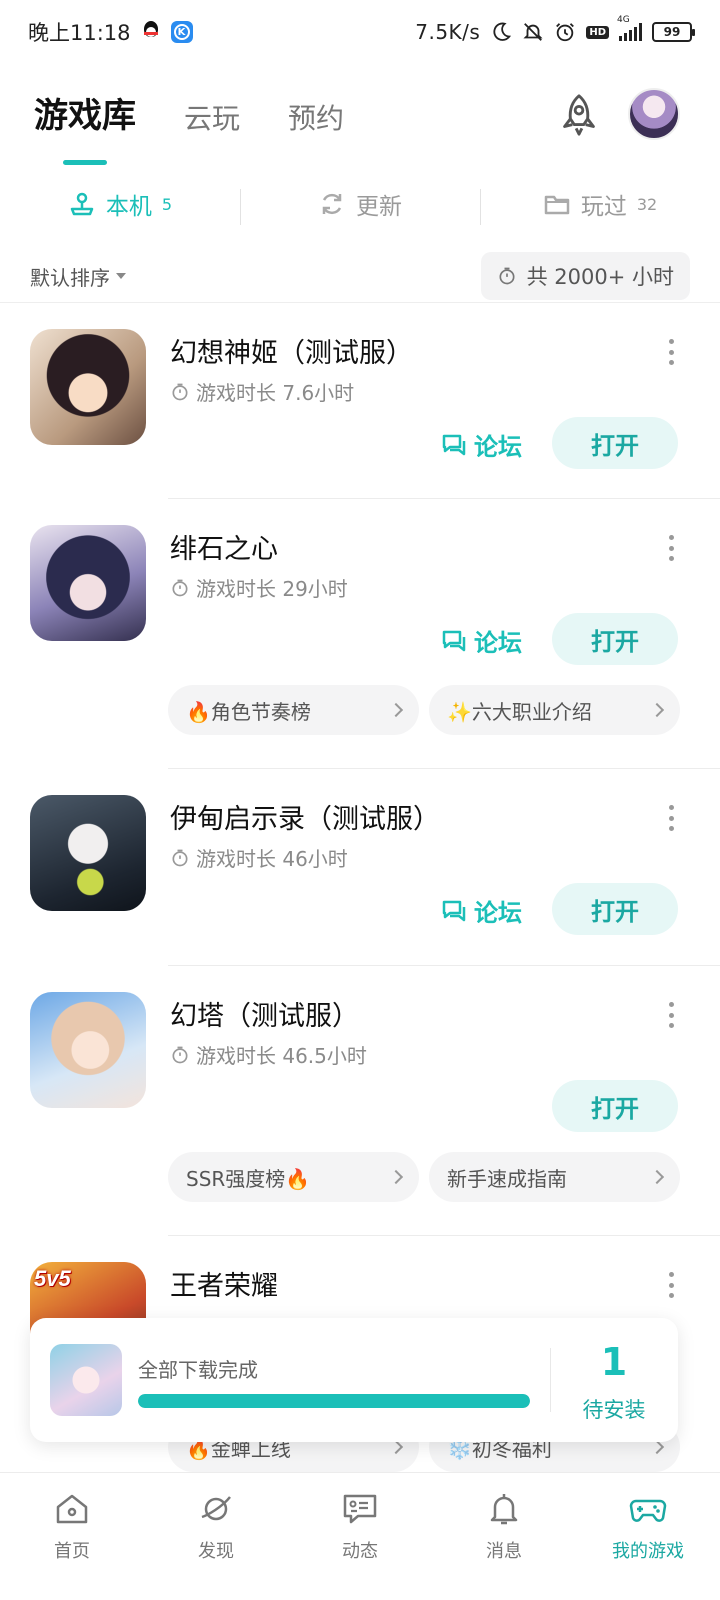 The width and height of the screenshot is (720, 1600). I want to click on subtab-local-count: 5, so click(167, 204).